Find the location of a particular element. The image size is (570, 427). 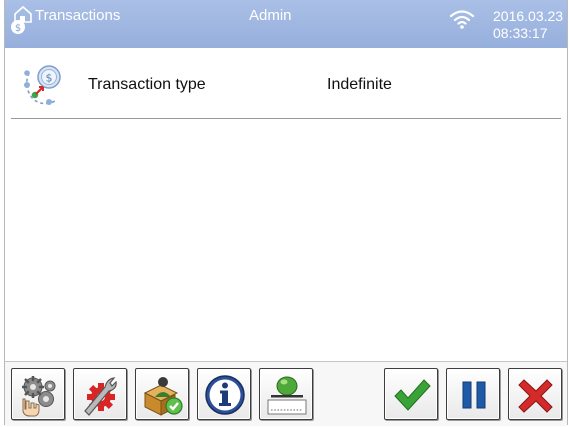

box-person-check-icon is located at coordinates (163, 396).